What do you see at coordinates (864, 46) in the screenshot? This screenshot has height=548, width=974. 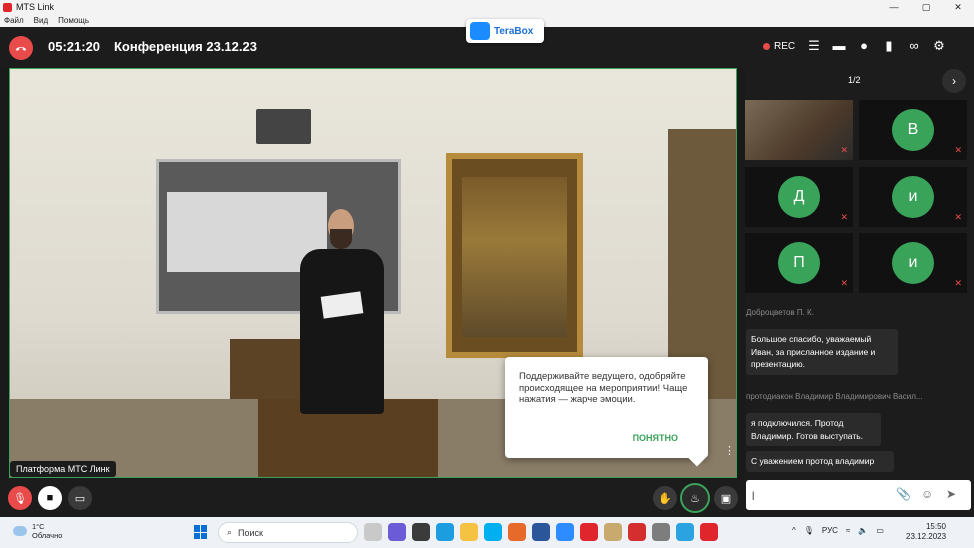 I see `participants-icon: ●` at bounding box center [864, 46].